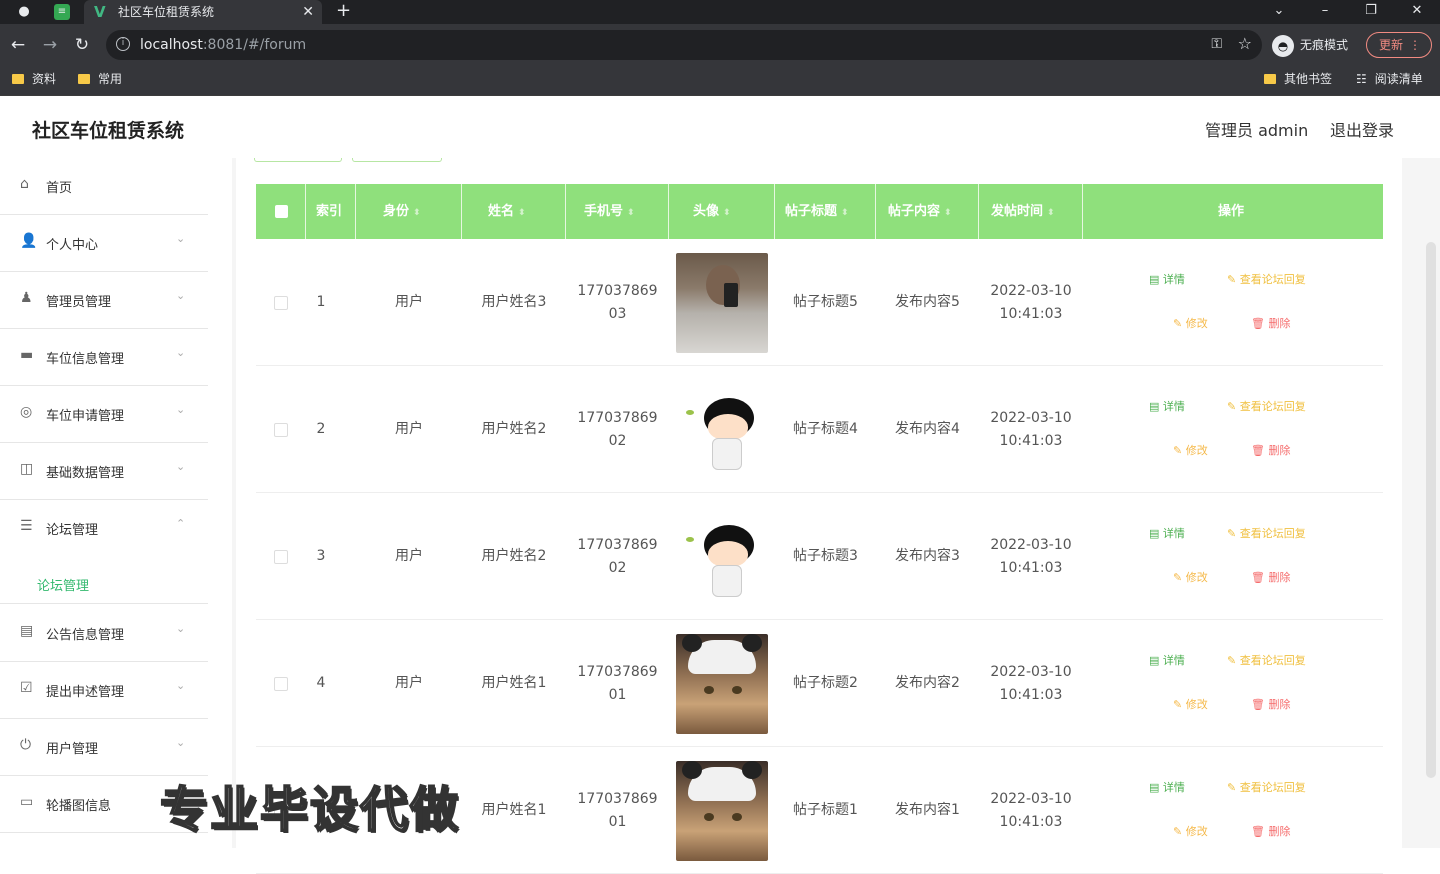  Describe the element at coordinates (281, 211) in the screenshot. I see `select-all-checkbox` at that location.